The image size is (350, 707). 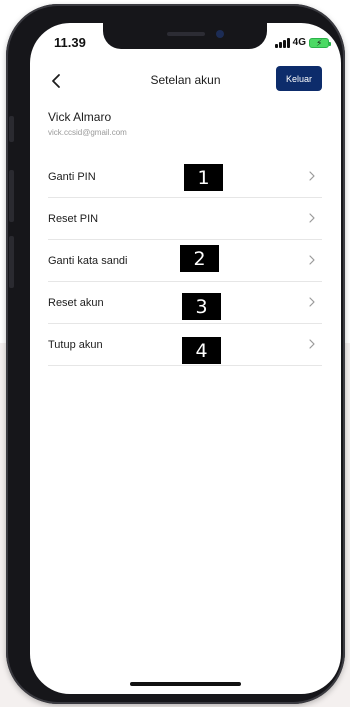 What do you see at coordinates (201, 350) in the screenshot?
I see `annotation-badge-4: 4` at bounding box center [201, 350].